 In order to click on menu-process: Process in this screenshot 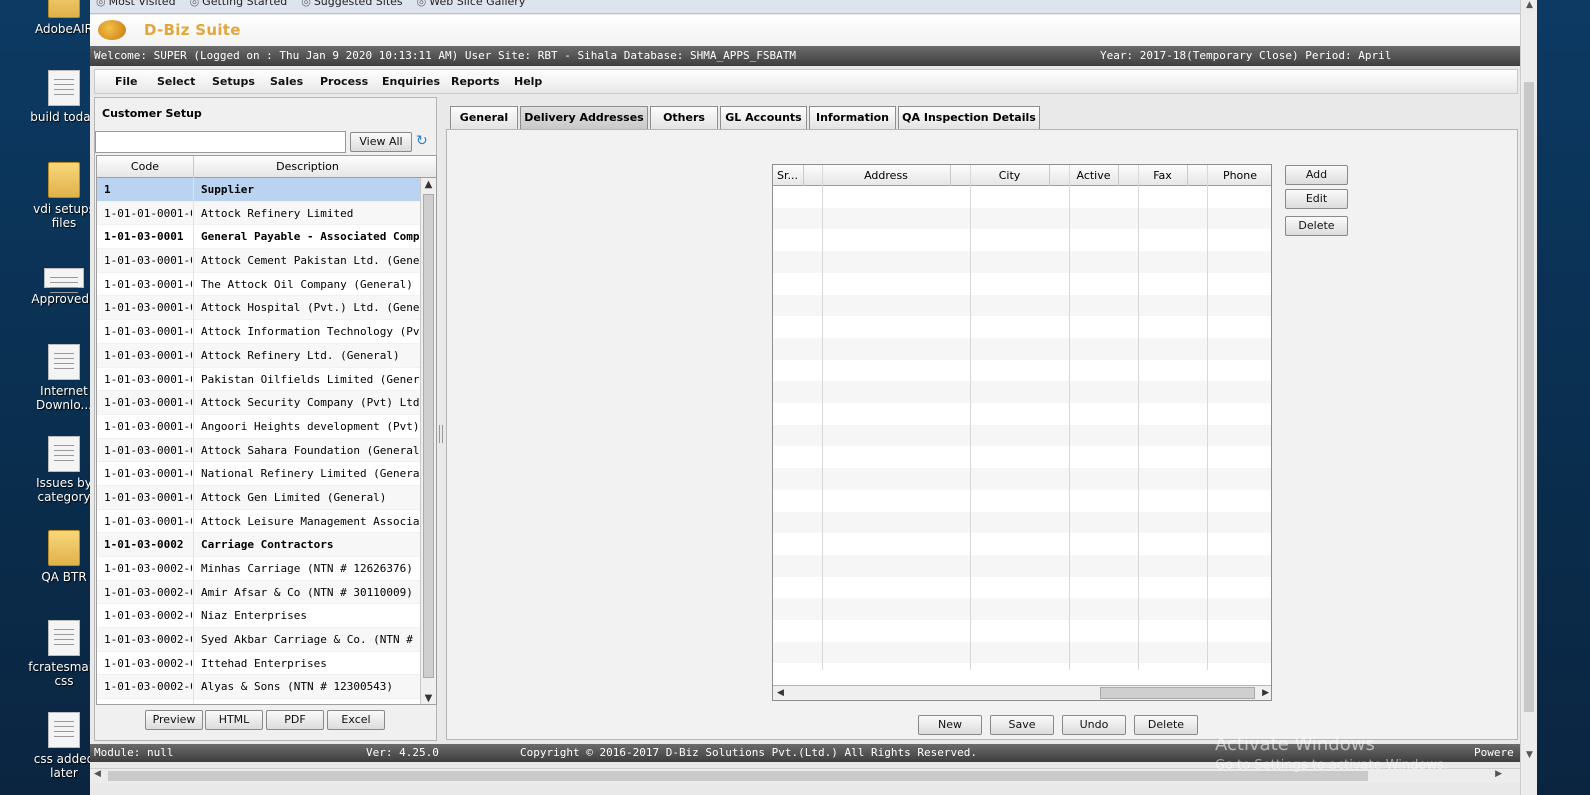, I will do `click(344, 81)`.